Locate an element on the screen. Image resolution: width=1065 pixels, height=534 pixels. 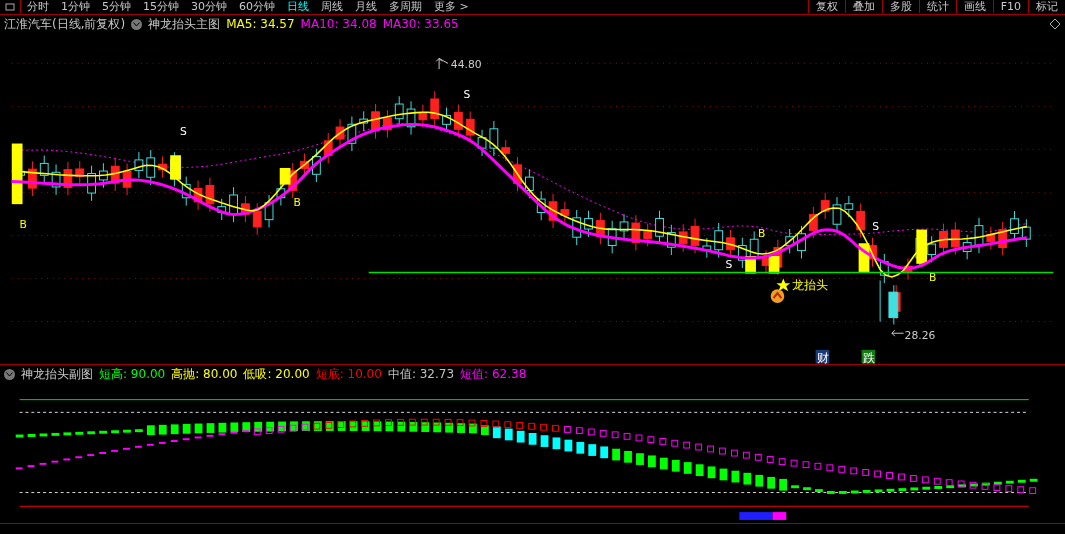
period-tab: 30分钟 is located at coordinates (209, 7).